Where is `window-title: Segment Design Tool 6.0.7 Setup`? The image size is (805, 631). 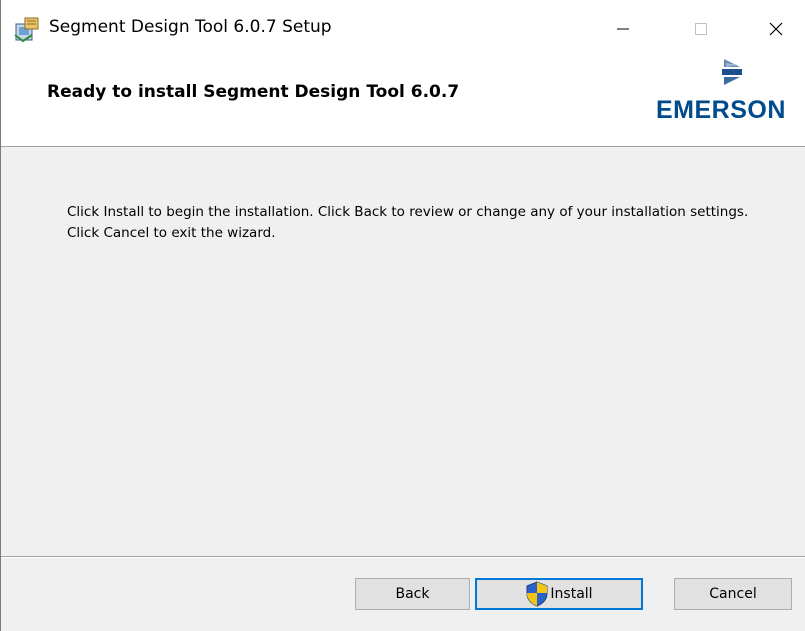
window-title: Segment Design Tool 6.0.7 Setup is located at coordinates (190, 27).